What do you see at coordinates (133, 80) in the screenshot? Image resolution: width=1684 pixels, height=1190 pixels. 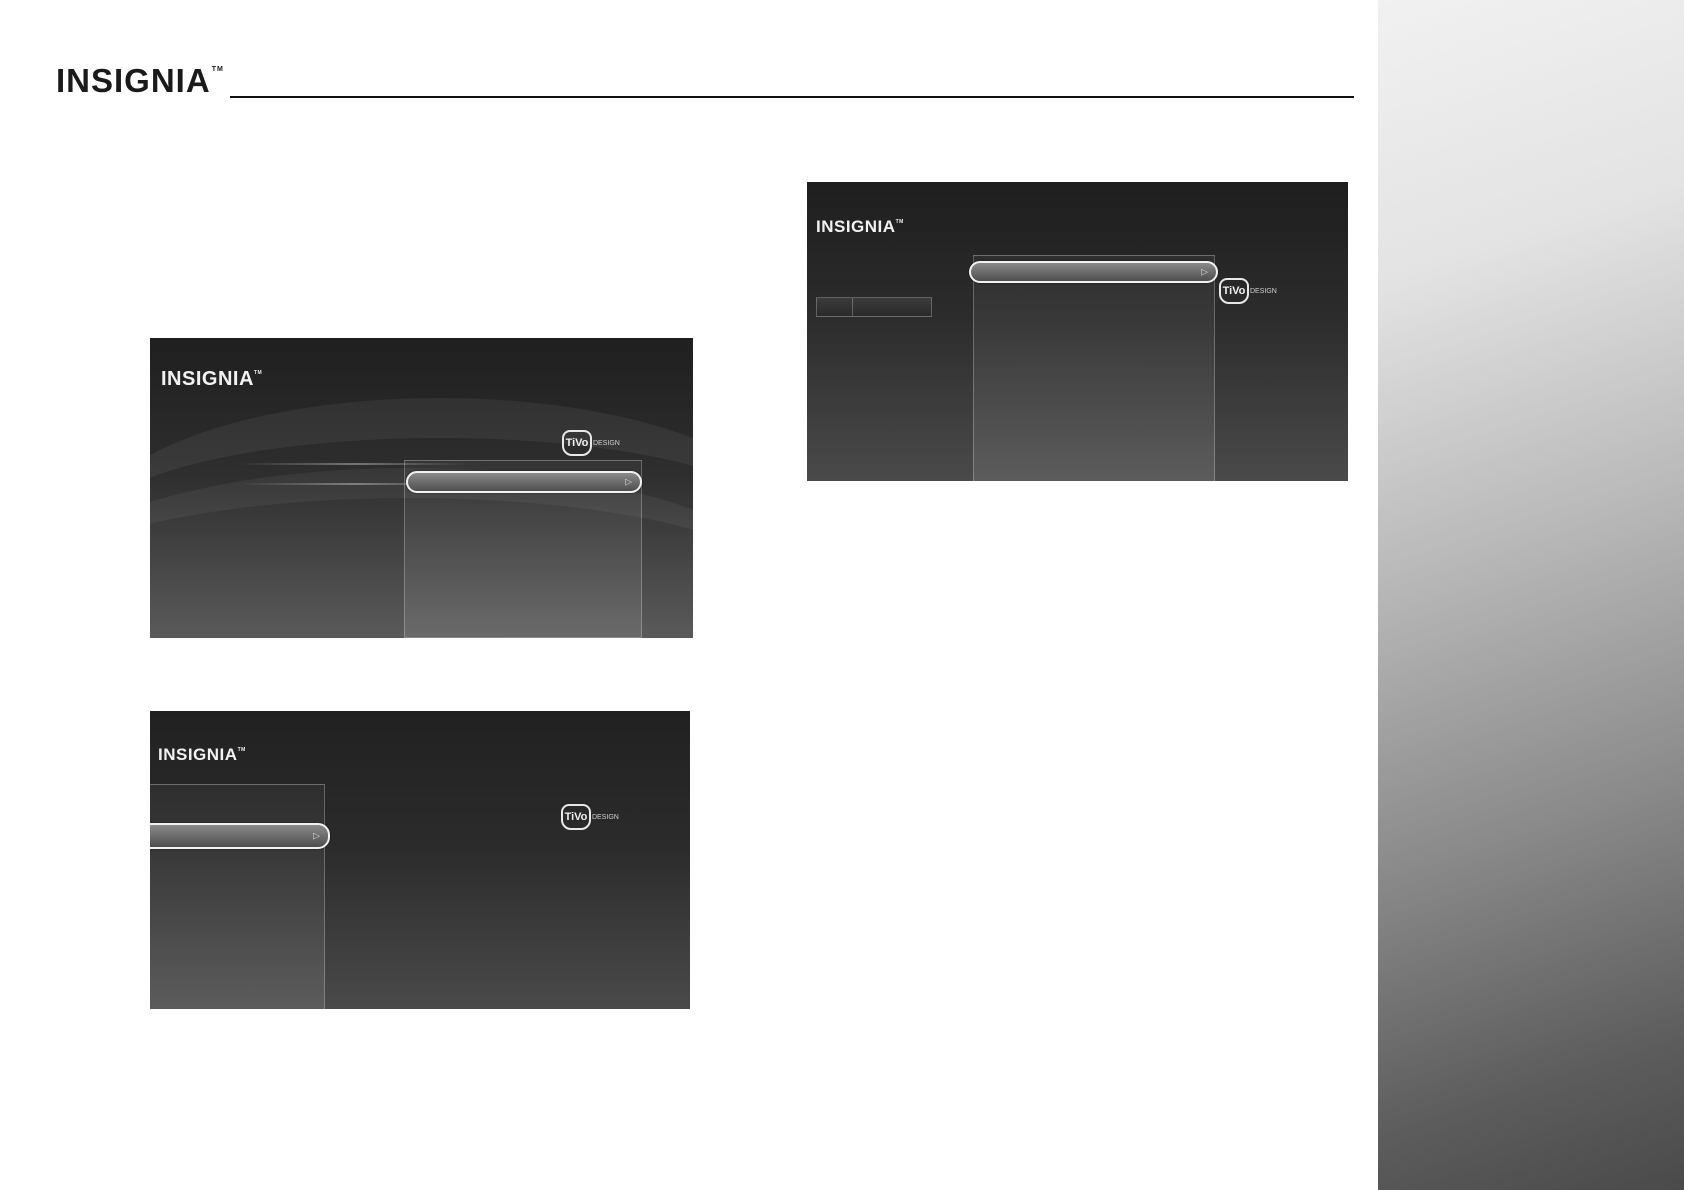 I see `page-logo-text: INSIGNIA` at bounding box center [133, 80].